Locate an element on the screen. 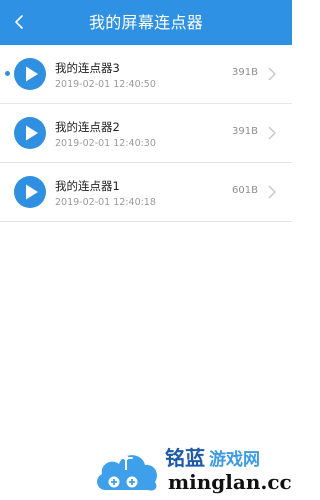 This screenshot has width=320, height=500. recording-time: 2019-02-01 12:40:50 is located at coordinates (105, 84).